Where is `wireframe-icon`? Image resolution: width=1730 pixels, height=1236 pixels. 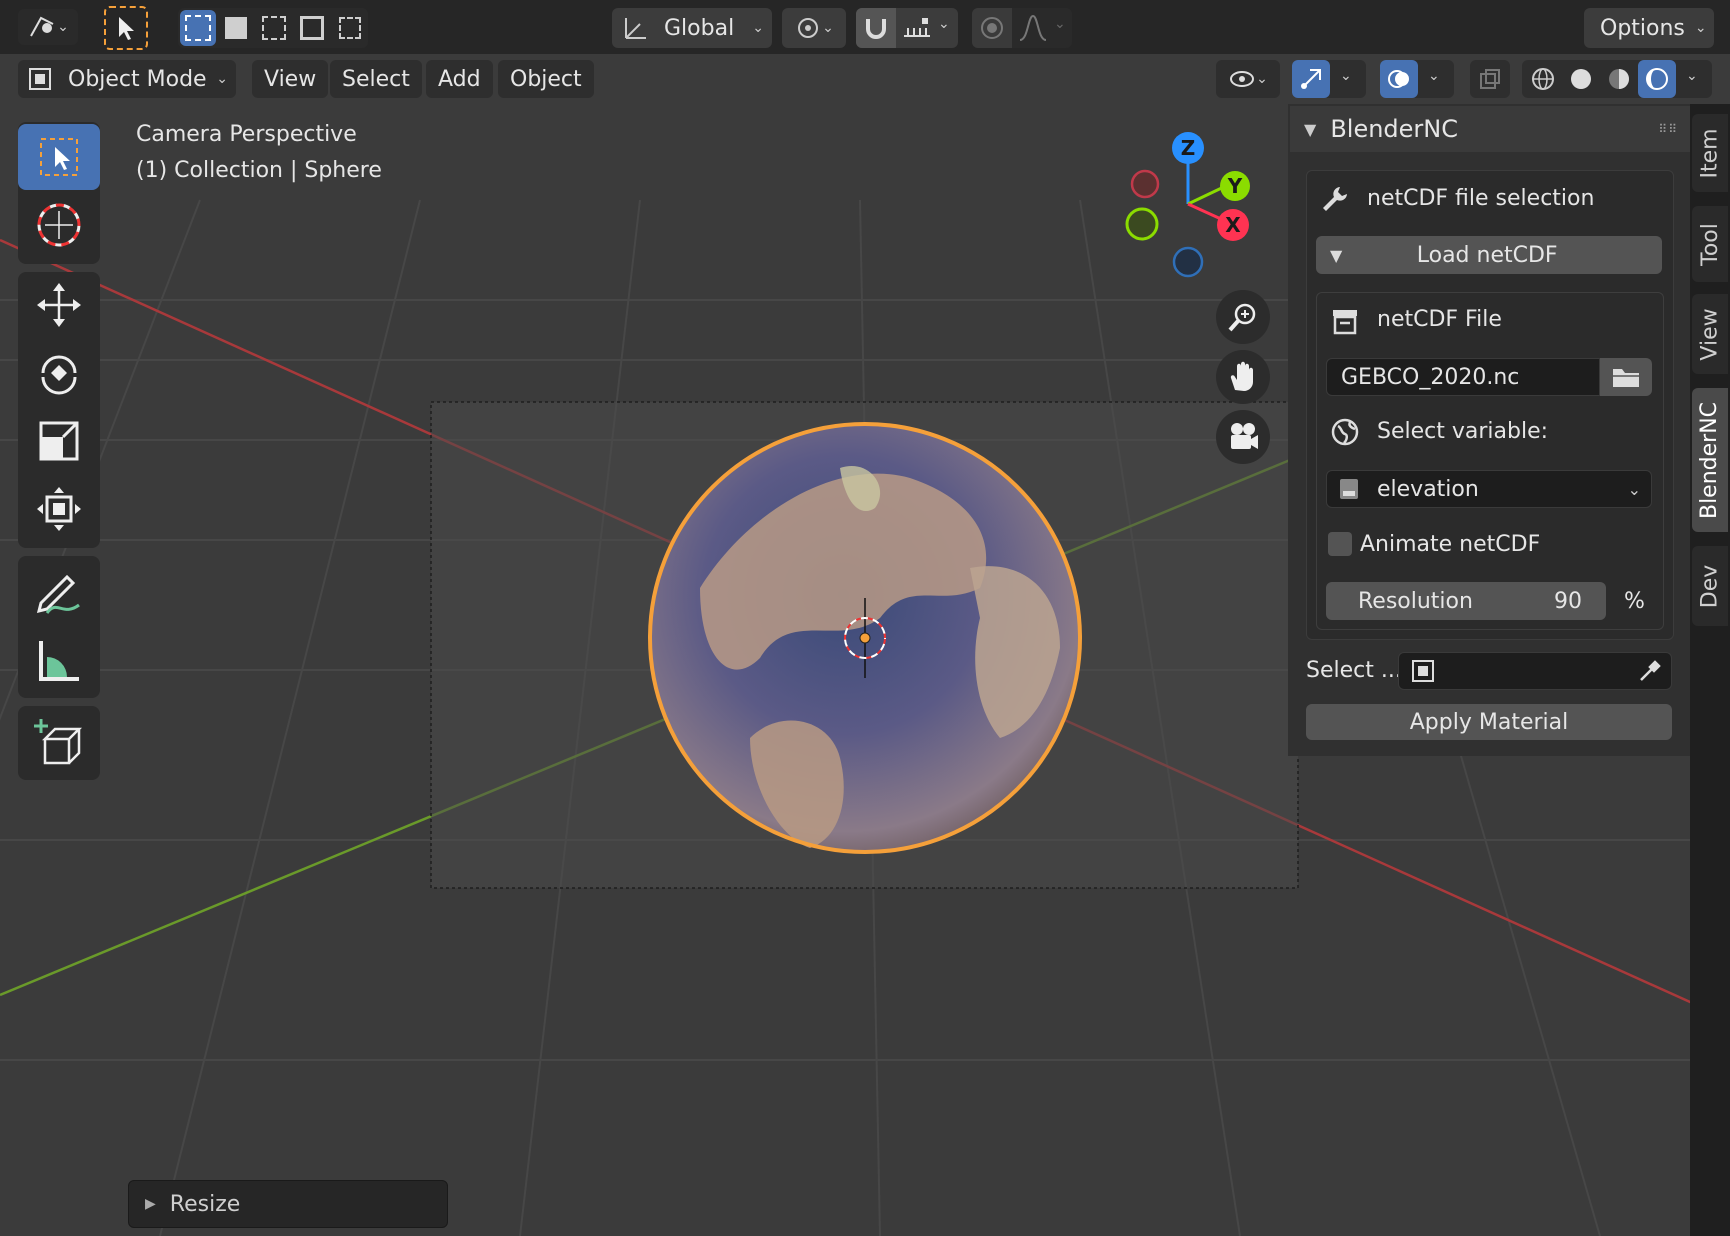 wireframe-icon is located at coordinates (1543, 79).